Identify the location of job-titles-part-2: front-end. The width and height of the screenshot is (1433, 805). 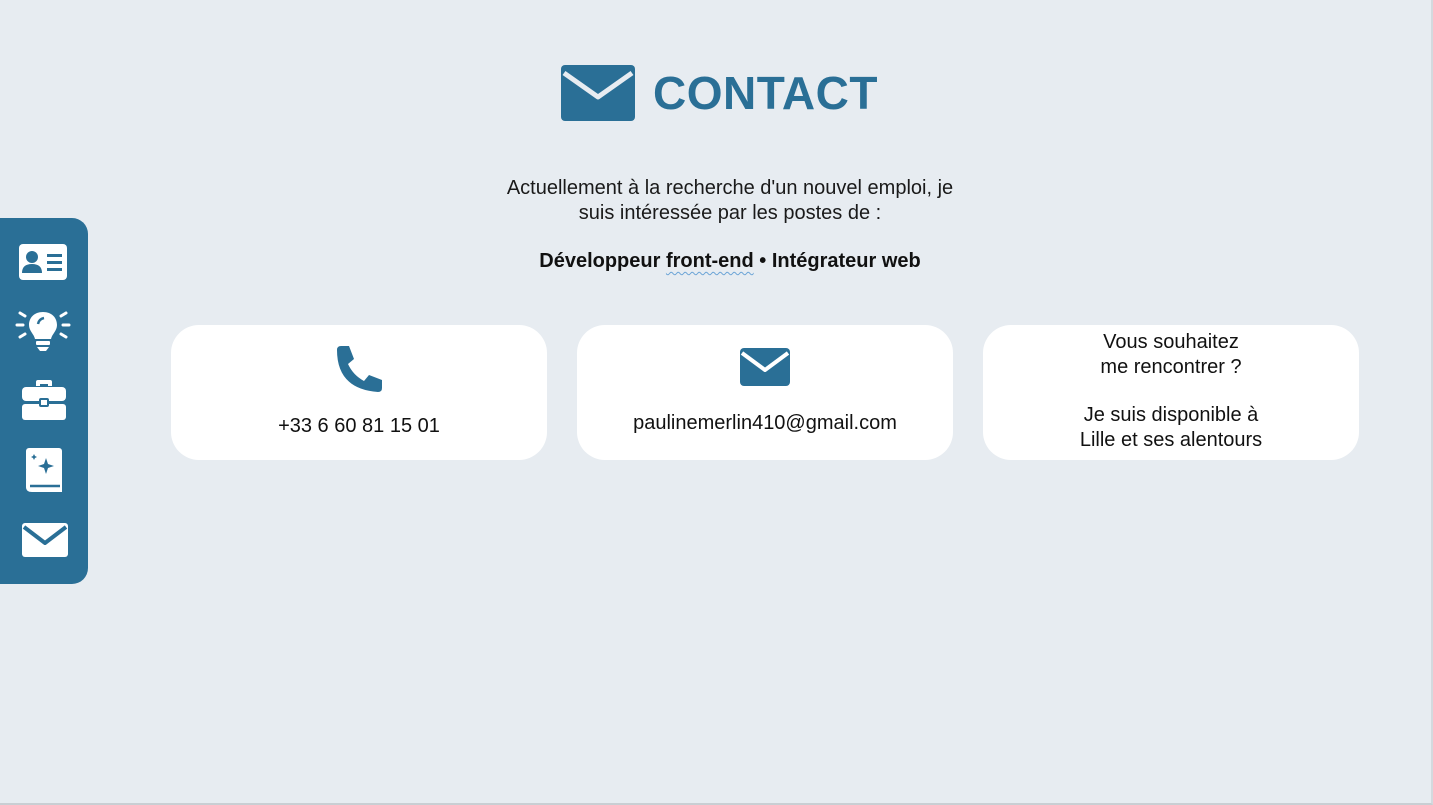
(709, 261).